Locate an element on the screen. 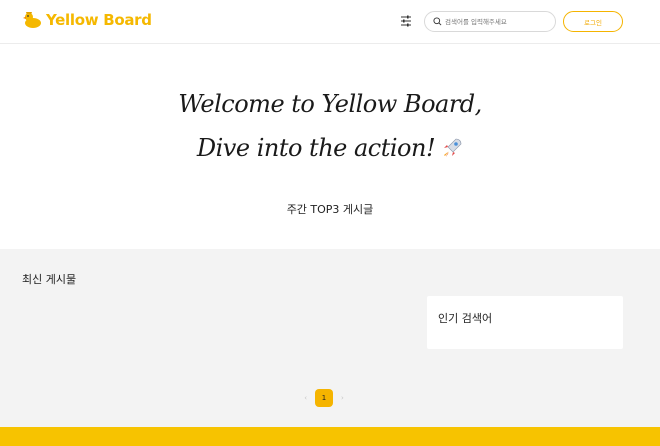  brand-name: Yellow Board is located at coordinates (99, 20).